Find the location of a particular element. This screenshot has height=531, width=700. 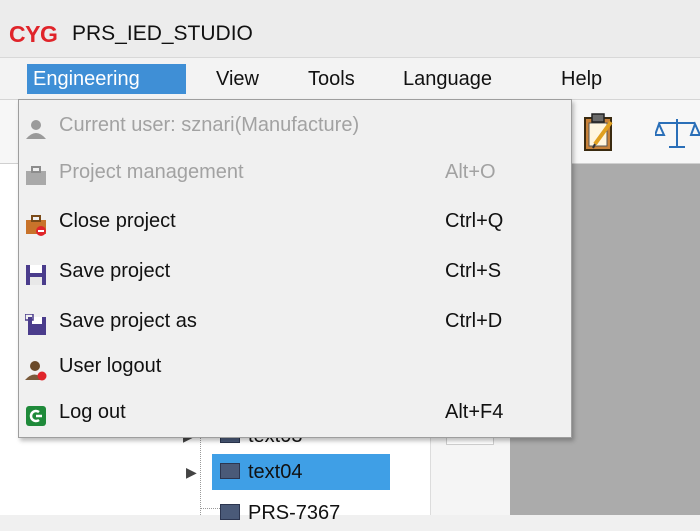

menu-item-label: Save project as is located at coordinates (128, 321).